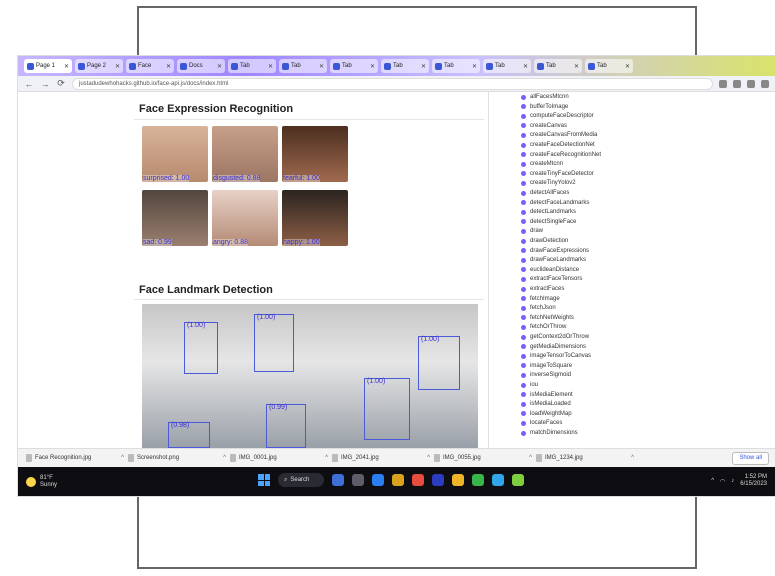 This screenshot has height=576, width=775. Describe the element at coordinates (550, 270) in the screenshot. I see `sidebar-item: euclideanDistance` at that location.